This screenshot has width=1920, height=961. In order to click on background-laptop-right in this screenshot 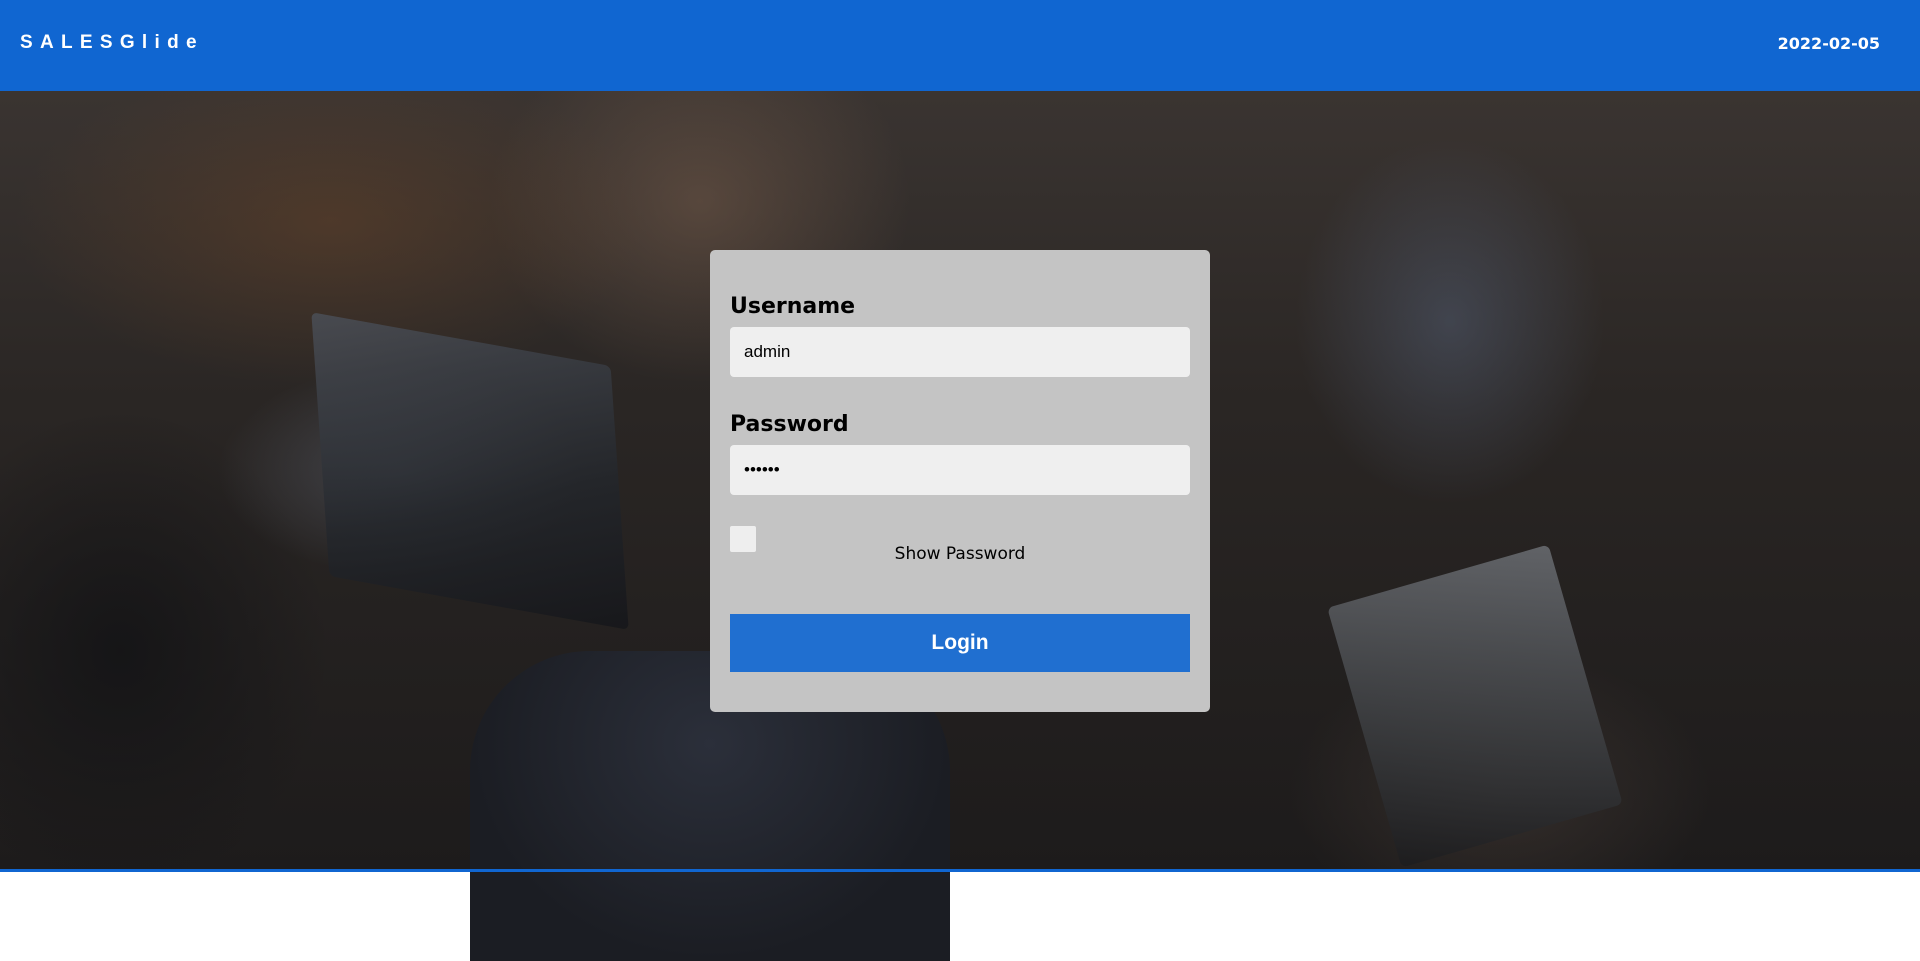, I will do `click(1475, 706)`.